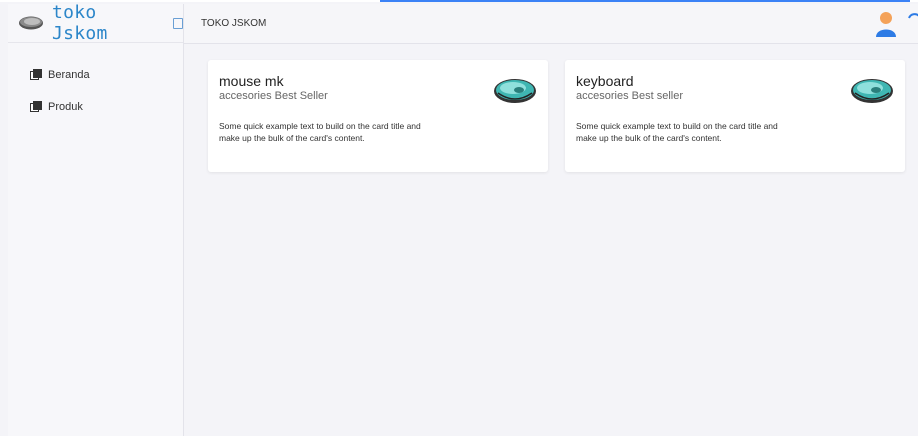  I want to click on sidebar-item-produk: Produk, so click(95, 107).